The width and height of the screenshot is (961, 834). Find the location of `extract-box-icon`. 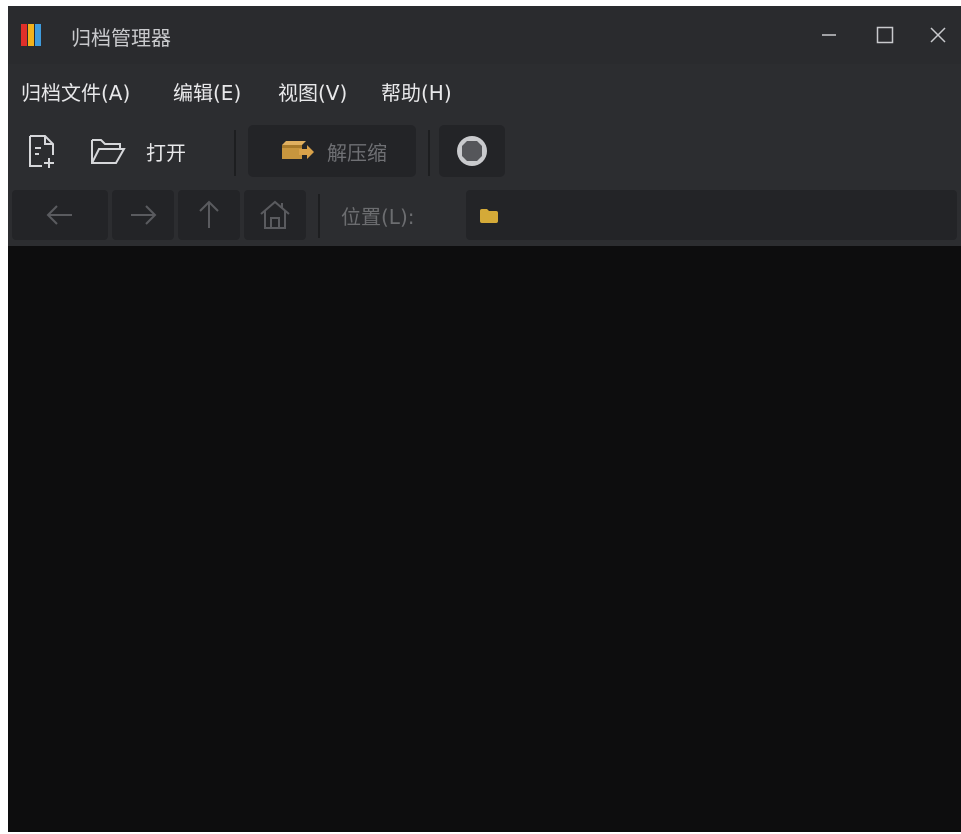

extract-box-icon is located at coordinates (298, 150).